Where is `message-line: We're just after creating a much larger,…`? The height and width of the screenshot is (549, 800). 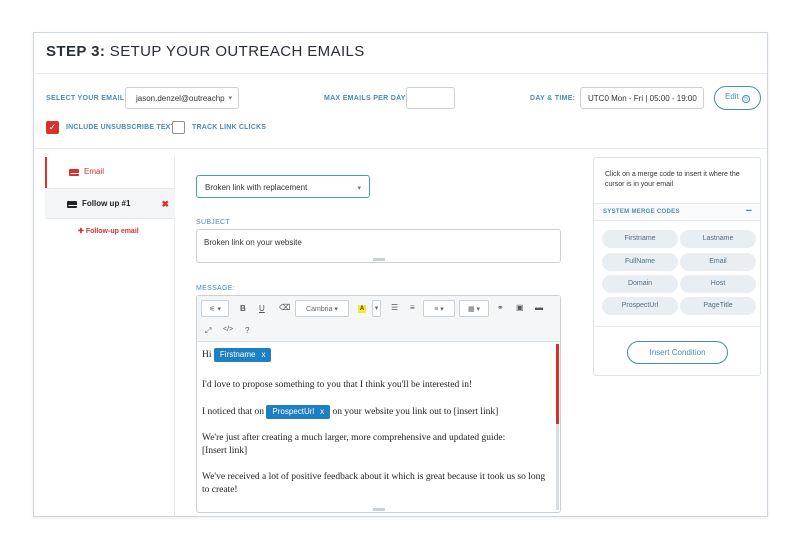 message-line: We're just after creating a much larger,… is located at coordinates (354, 438).